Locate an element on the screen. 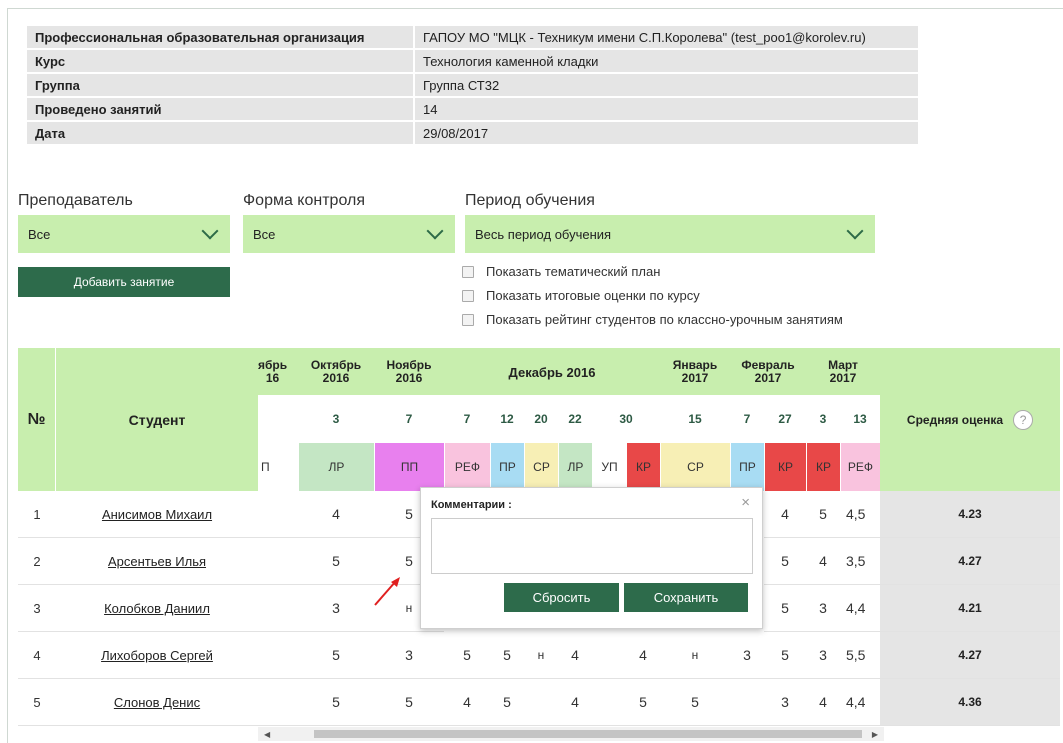 Image resolution: width=1063 pixels, height=743 pixels. add-lesson-button: Добавить занятие is located at coordinates (124, 282).